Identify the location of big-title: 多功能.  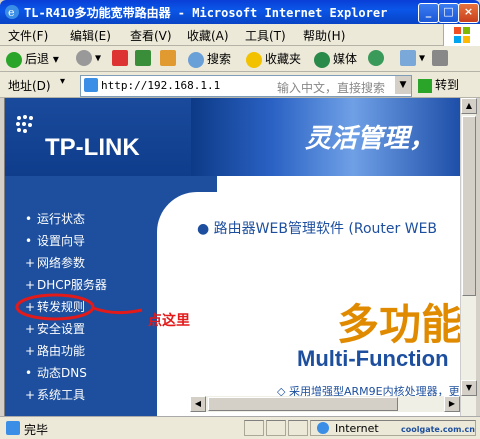
(398, 324).